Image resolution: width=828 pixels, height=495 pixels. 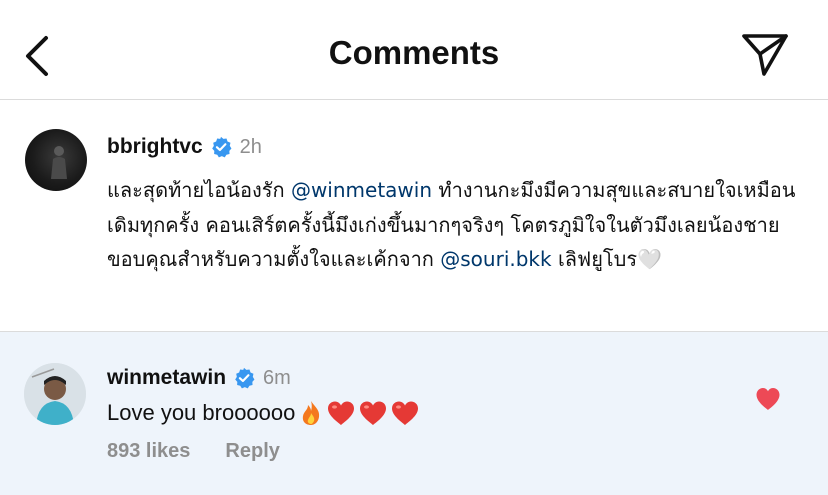 What do you see at coordinates (361, 190) in the screenshot?
I see `mention-link: @winmetawin` at bounding box center [361, 190].